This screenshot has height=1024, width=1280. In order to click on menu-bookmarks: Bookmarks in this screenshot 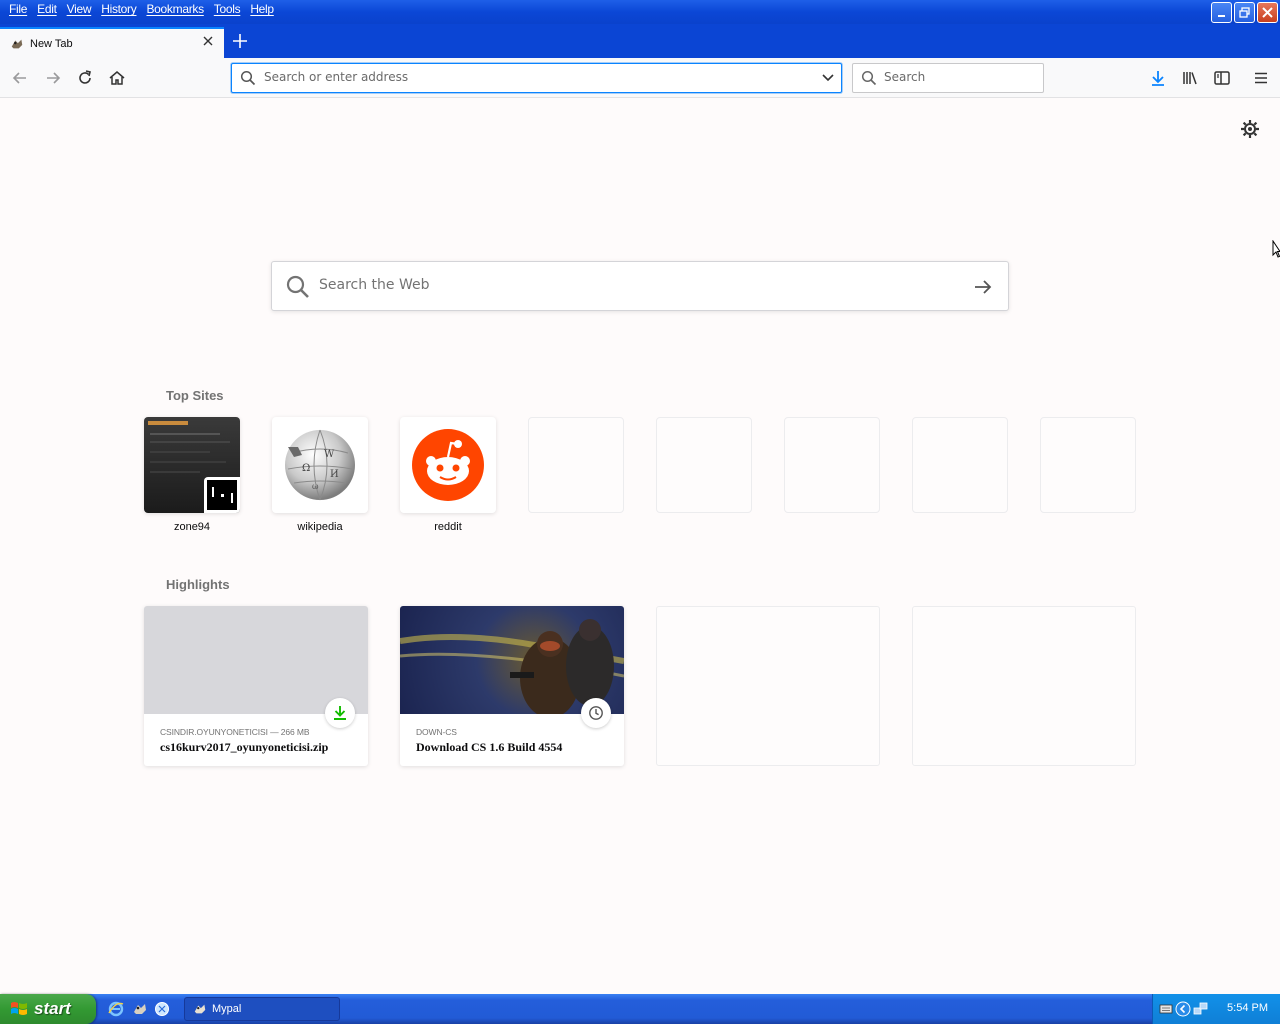, I will do `click(174, 9)`.